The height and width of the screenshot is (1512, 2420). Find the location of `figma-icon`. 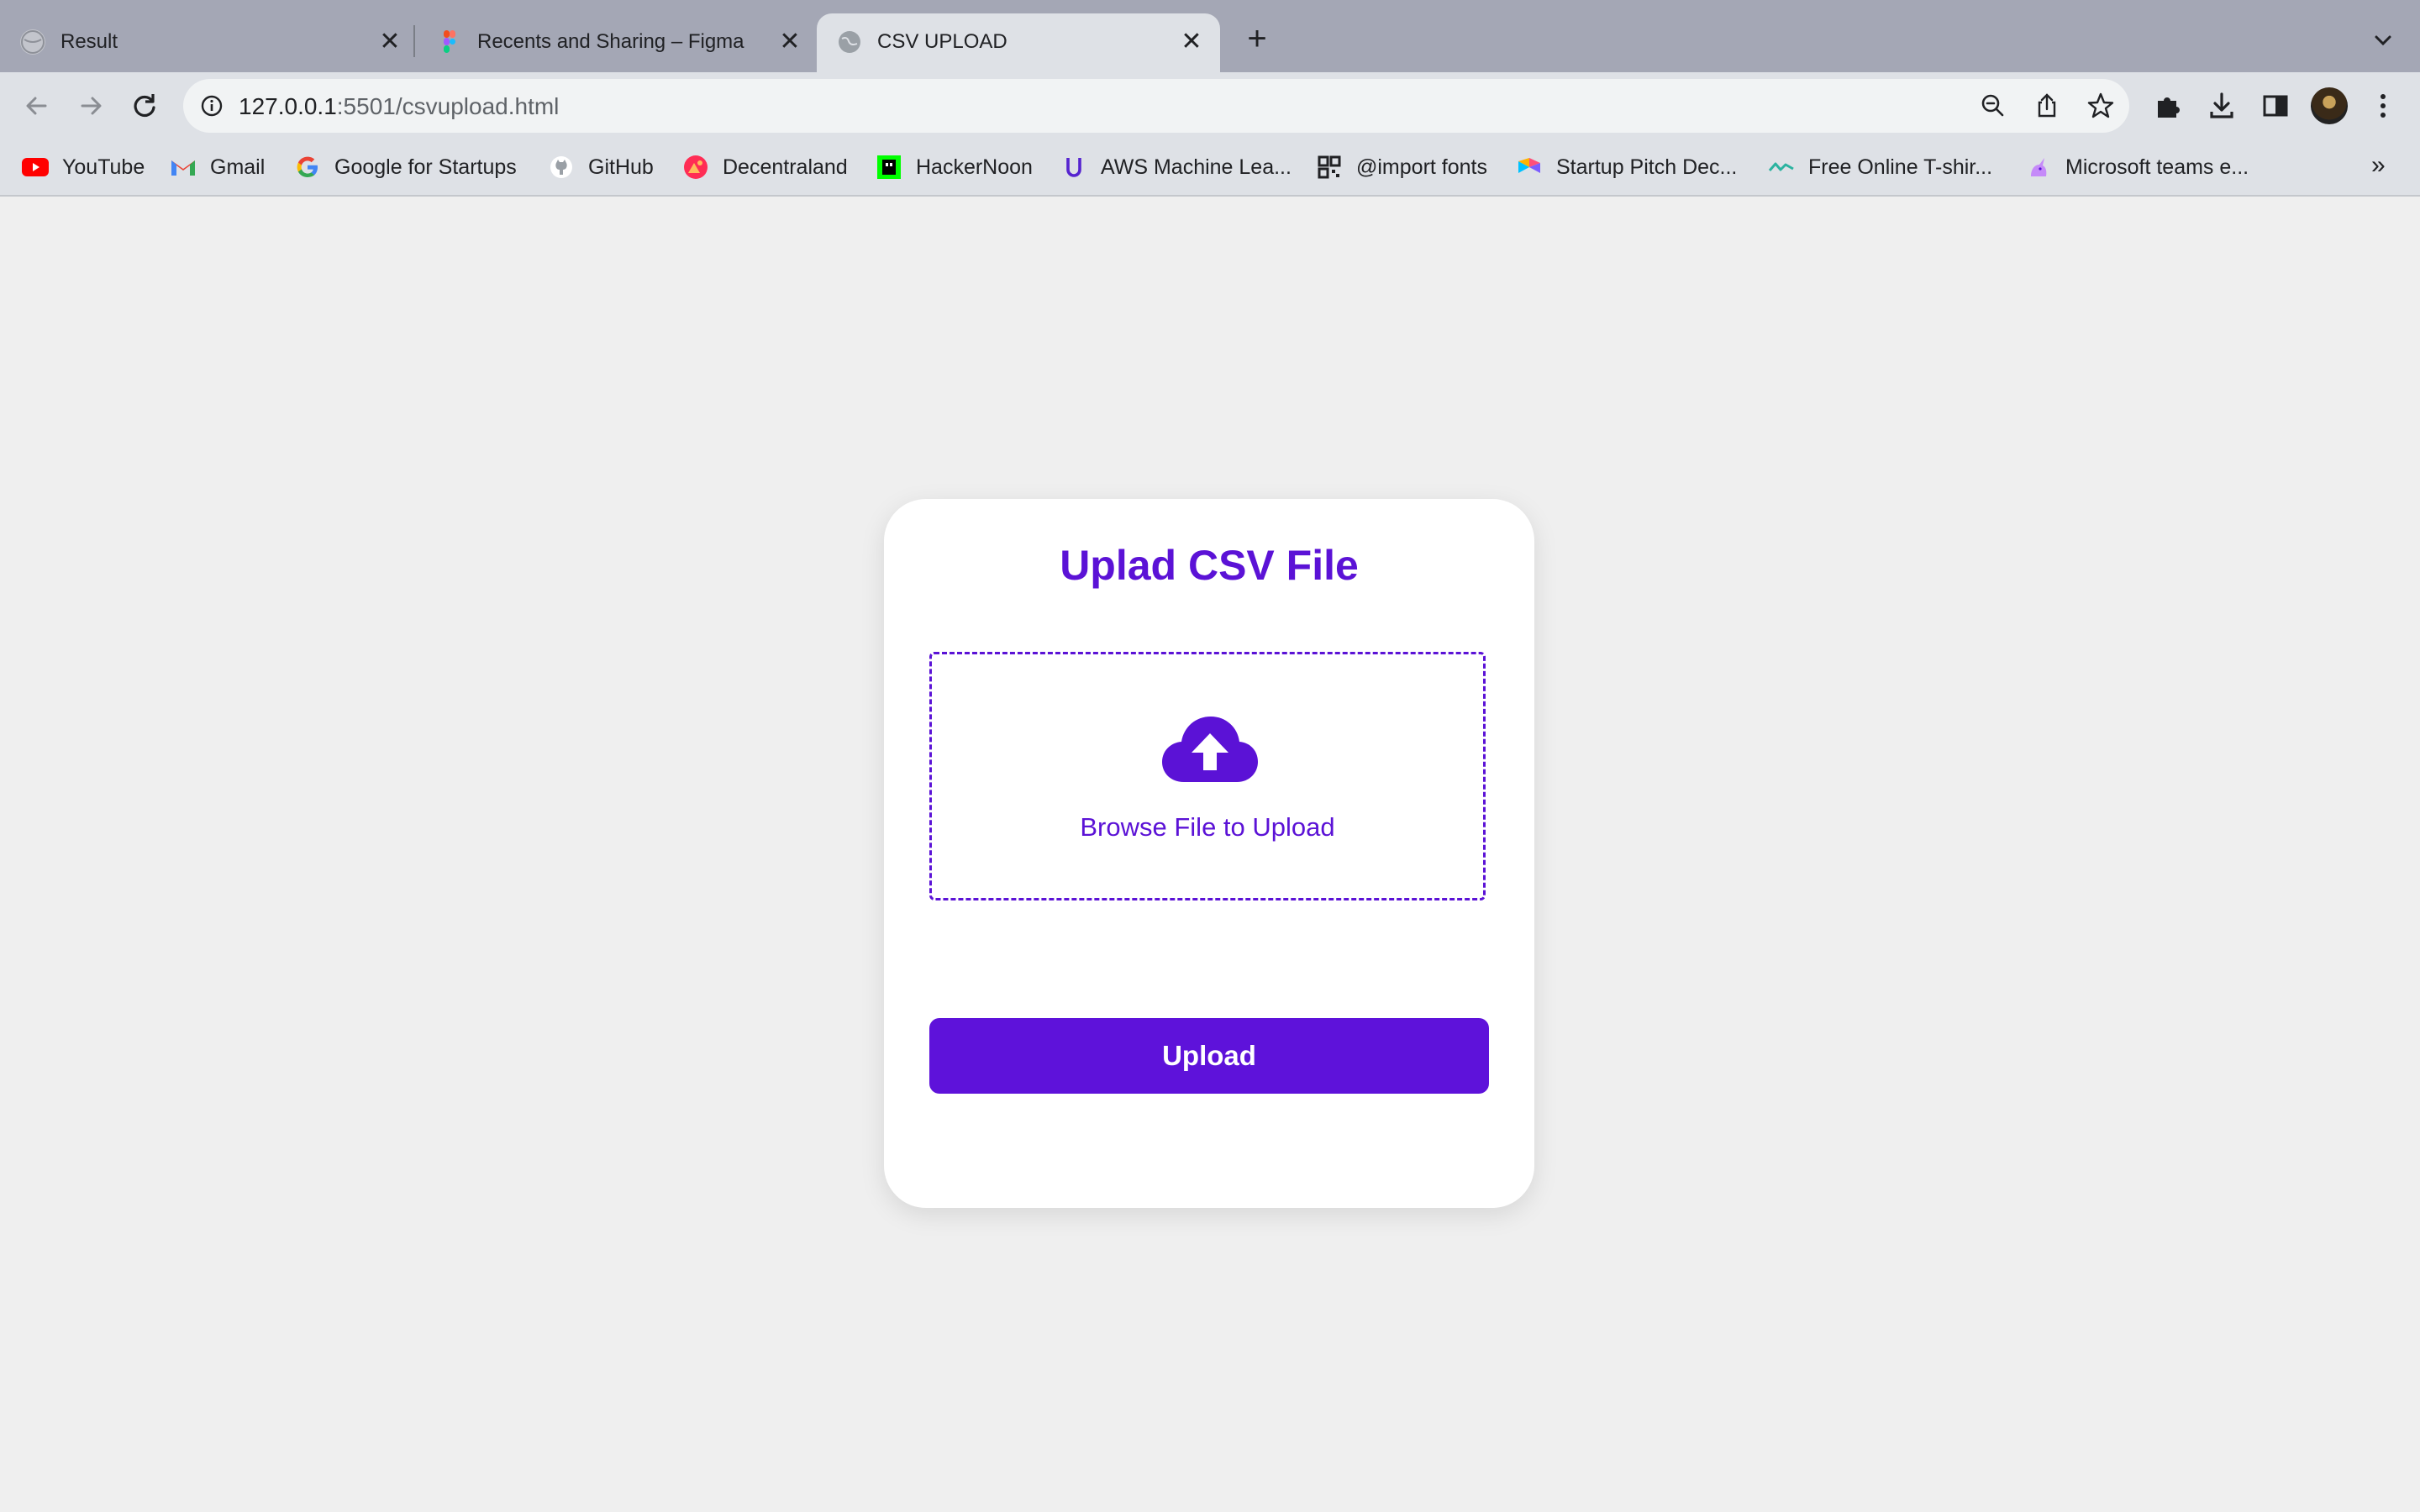

figma-icon is located at coordinates (450, 42).